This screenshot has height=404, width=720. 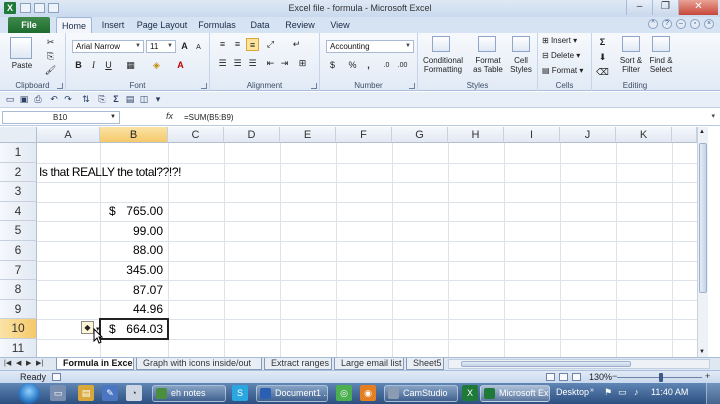 What do you see at coordinates (18, 251) in the screenshot?
I see `row-header-6: 6` at bounding box center [18, 251].